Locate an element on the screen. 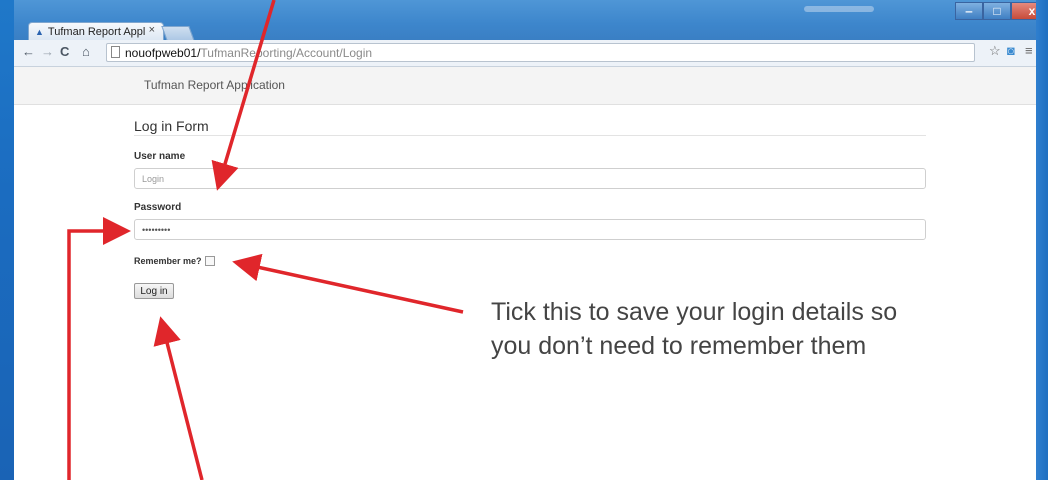 The image size is (1048, 480). arrow-to-password is located at coordinates (99, 348).